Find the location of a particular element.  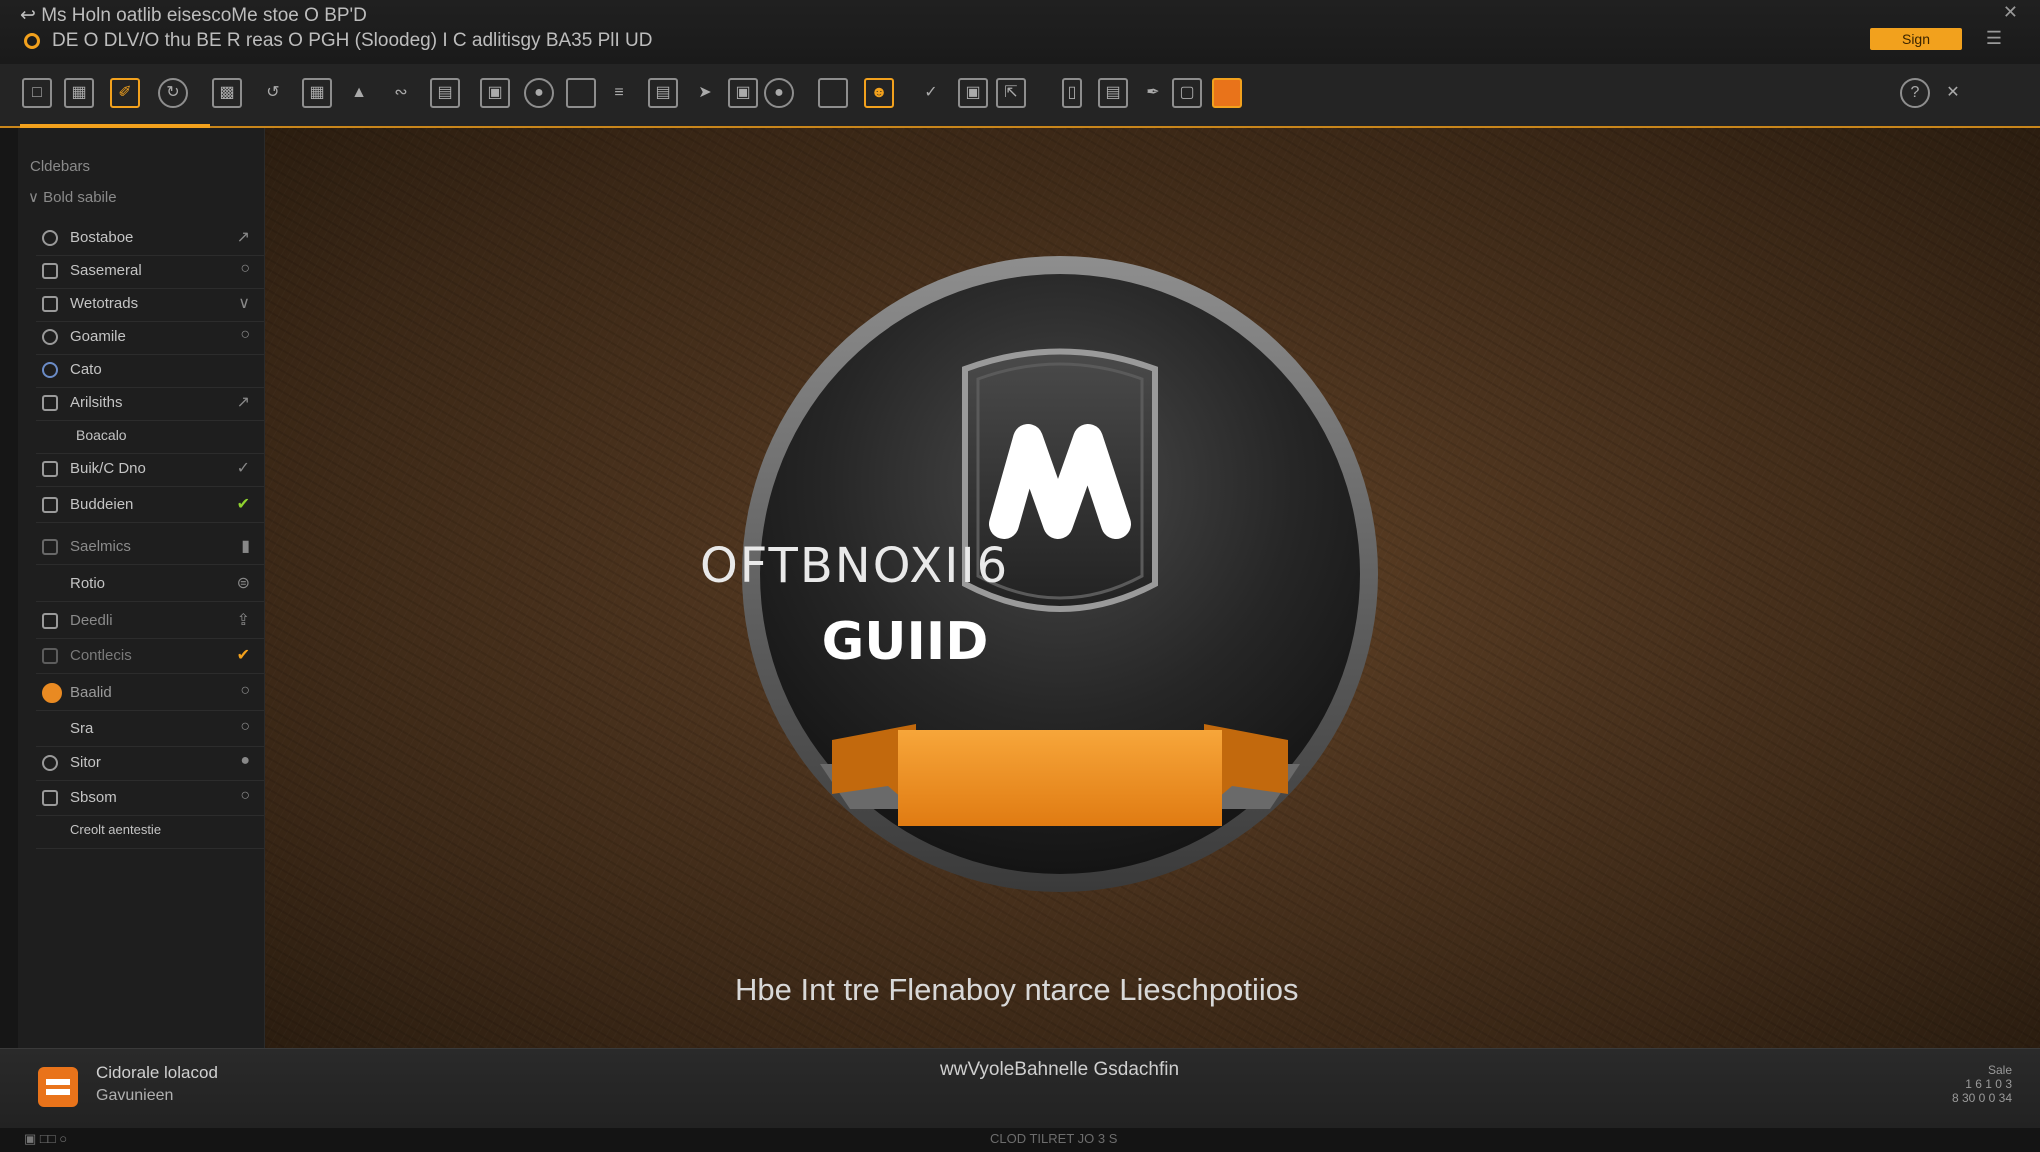

pen-icon is located at coordinates (50, 831).